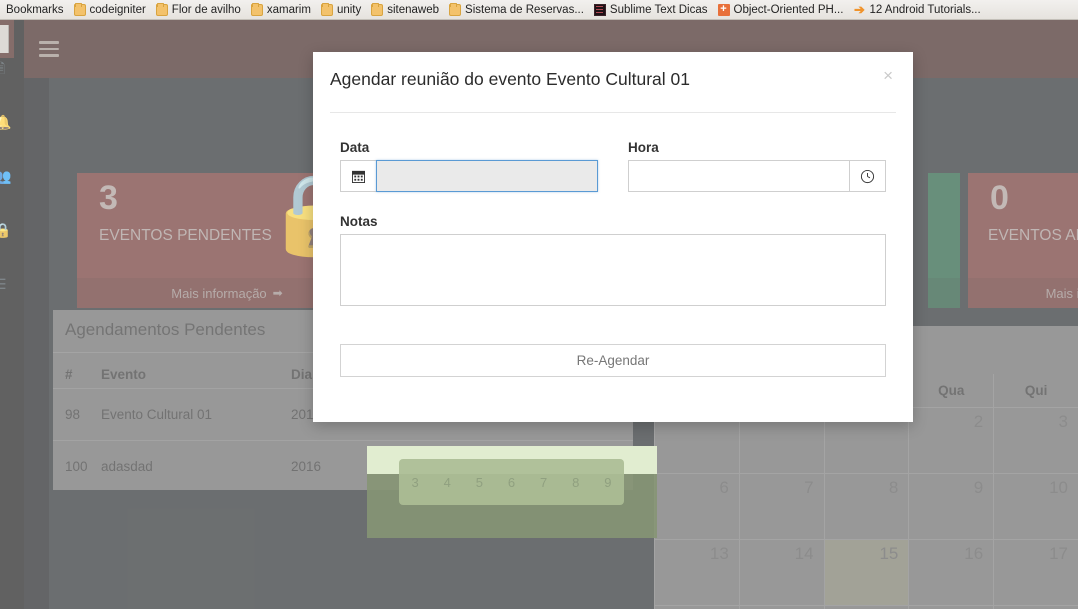 The image size is (1078, 609). What do you see at coordinates (643, 147) in the screenshot?
I see `hora-field-label: Hora` at bounding box center [643, 147].